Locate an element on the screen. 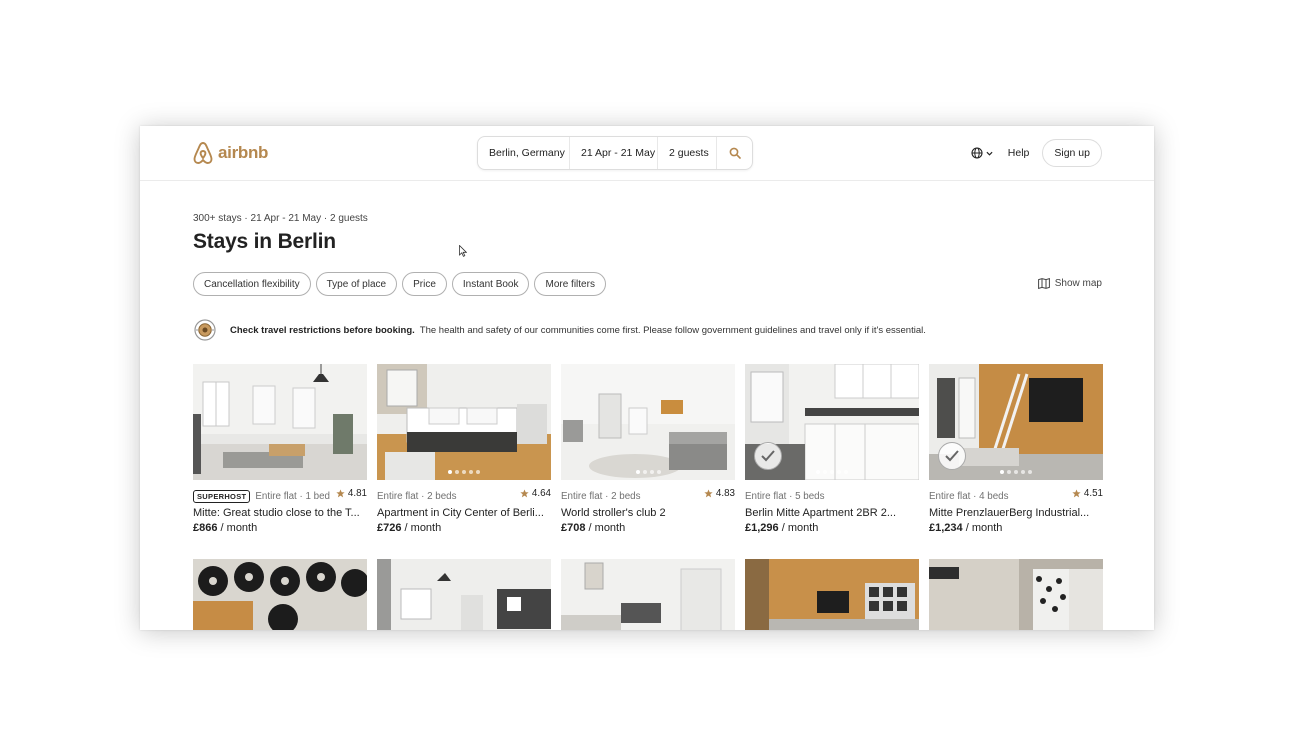 The width and height of the screenshot is (1300, 731). rating-value: 4.81 is located at coordinates (357, 493).